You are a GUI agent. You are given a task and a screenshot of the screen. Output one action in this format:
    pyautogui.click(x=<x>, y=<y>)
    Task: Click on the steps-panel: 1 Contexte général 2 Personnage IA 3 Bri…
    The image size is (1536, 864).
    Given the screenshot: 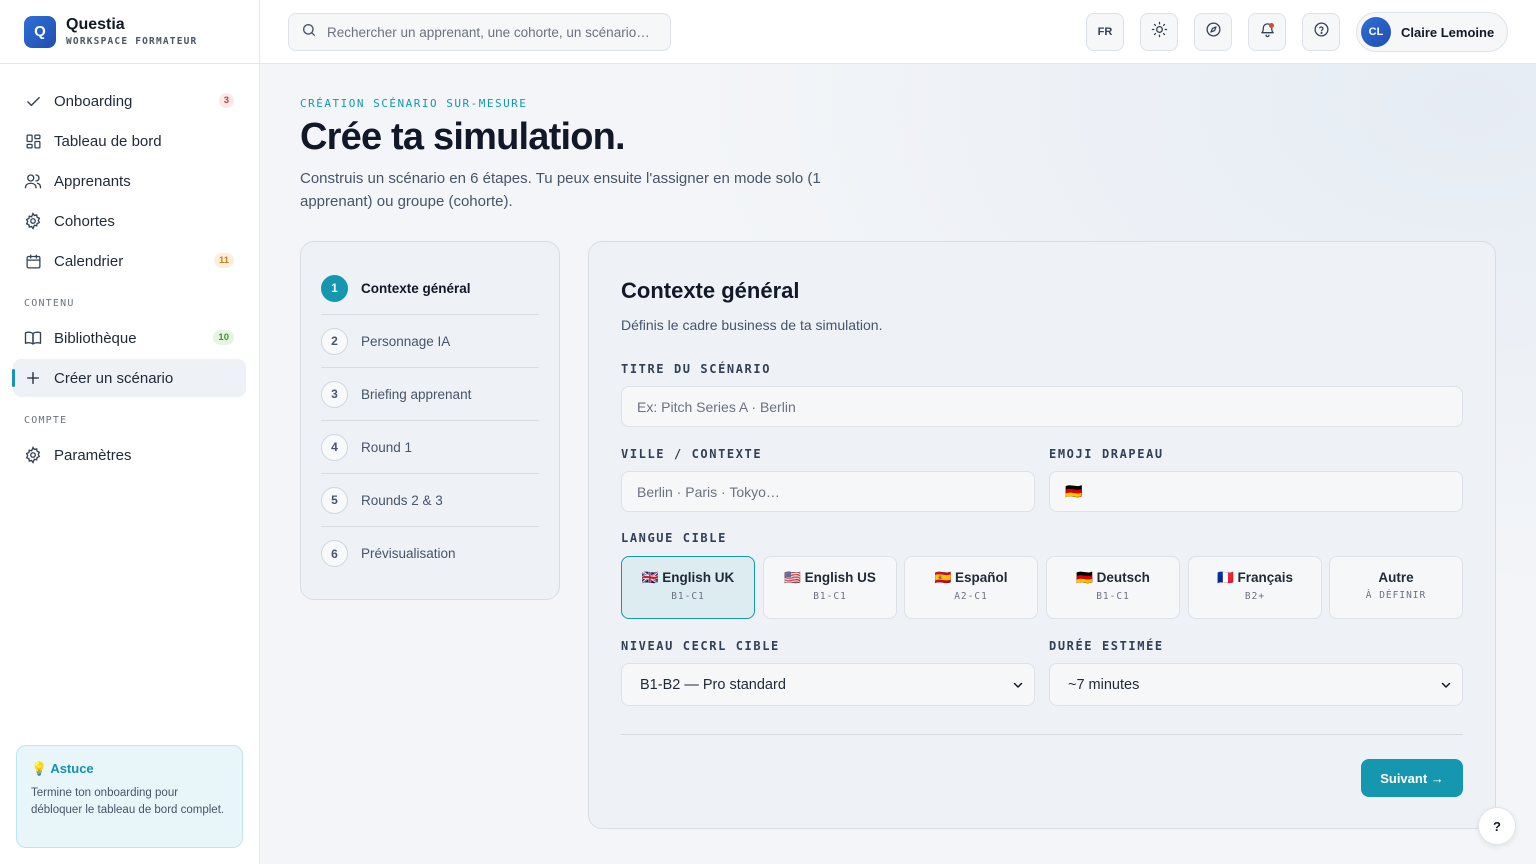 What is the action you would take?
    pyautogui.click(x=430, y=420)
    